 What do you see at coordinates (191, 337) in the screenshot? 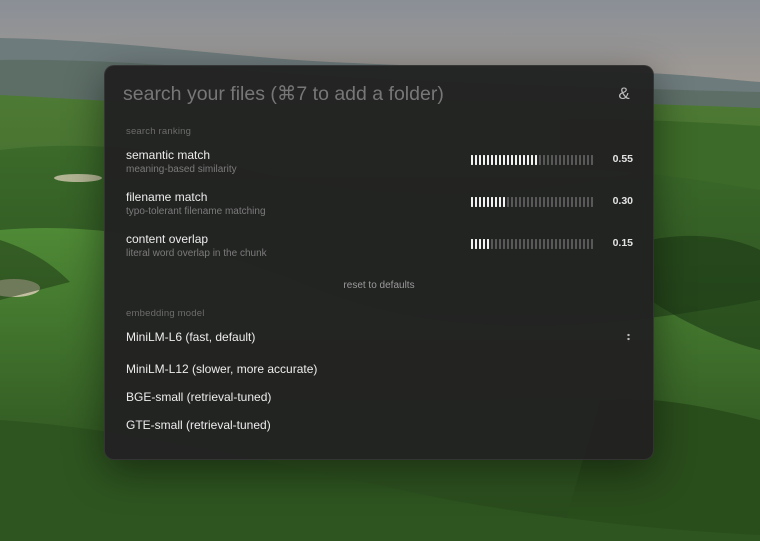
I see `model-option-label: MiniLM-L6 (fast, default)` at bounding box center [191, 337].